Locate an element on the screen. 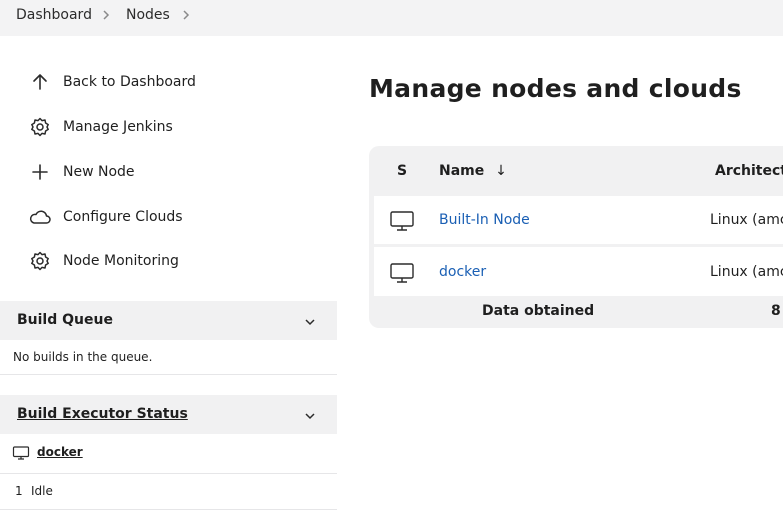  executor-number: 1 is located at coordinates (19, 491).